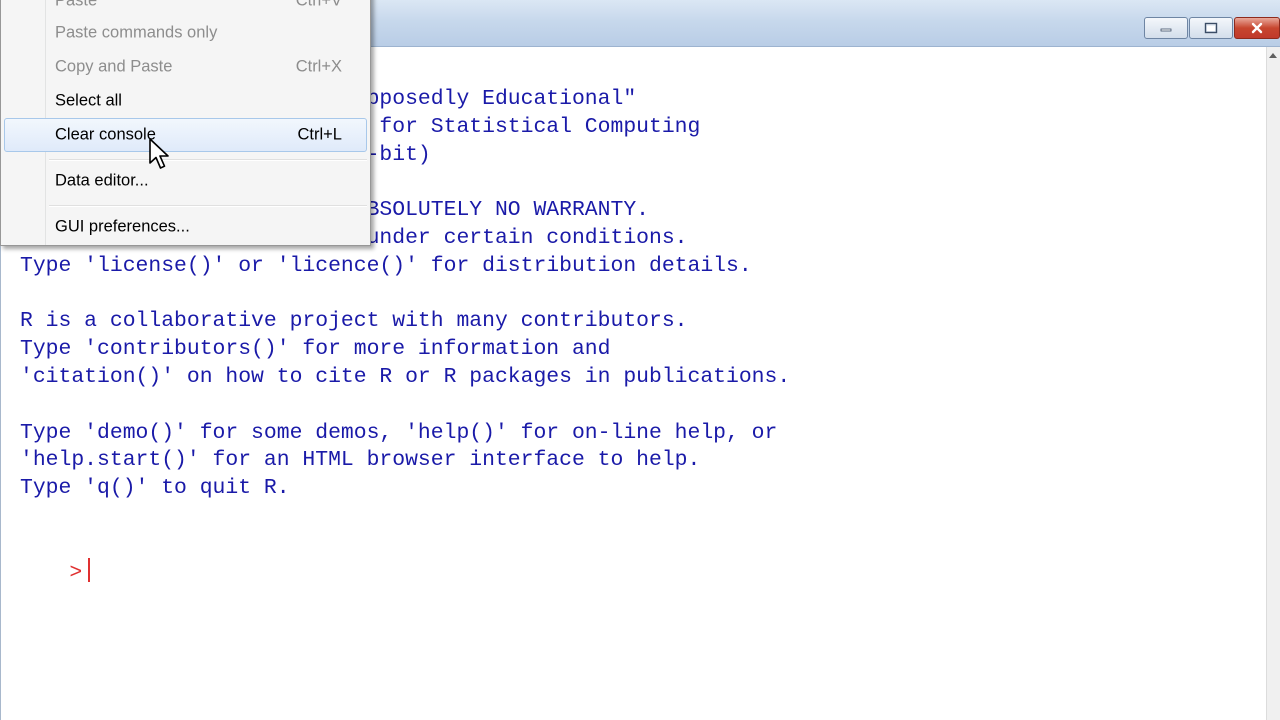  I want to click on maximize-icon, so click(1211, 28).